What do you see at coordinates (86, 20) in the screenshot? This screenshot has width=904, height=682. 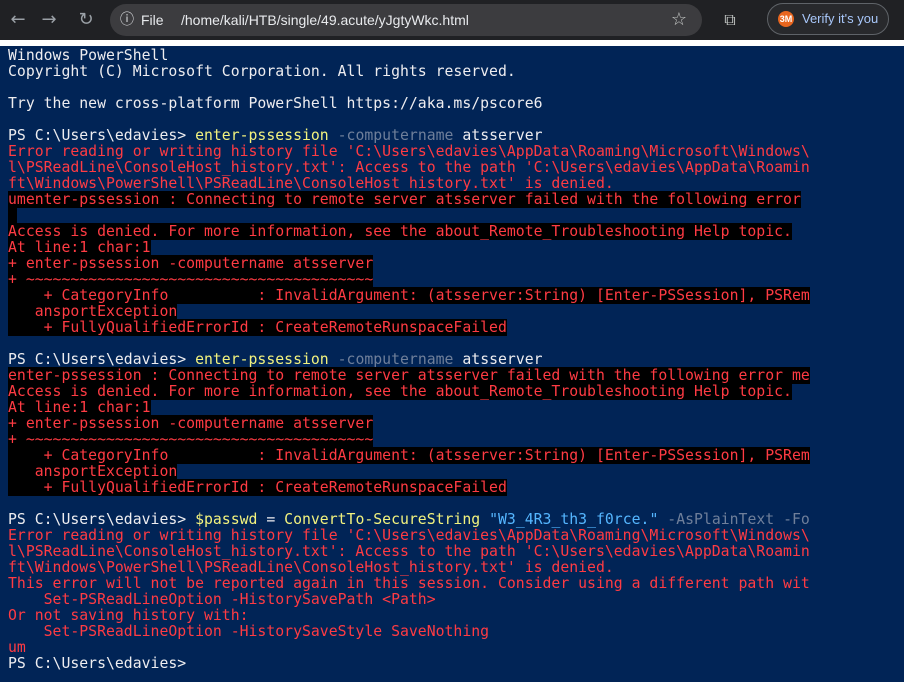 I see `reload-icon: ↻` at bounding box center [86, 20].